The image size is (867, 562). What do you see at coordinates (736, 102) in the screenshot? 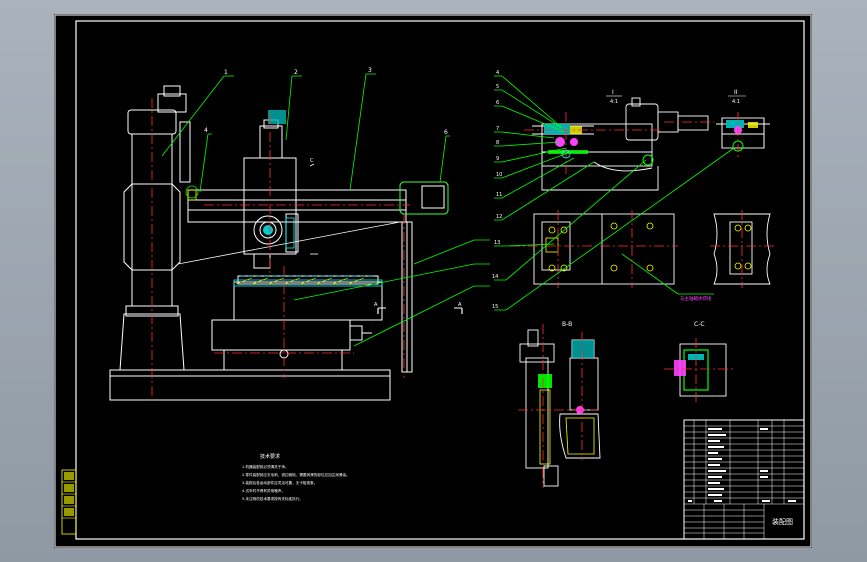
I see `detail-2-scale: 4:1` at bounding box center [736, 102].